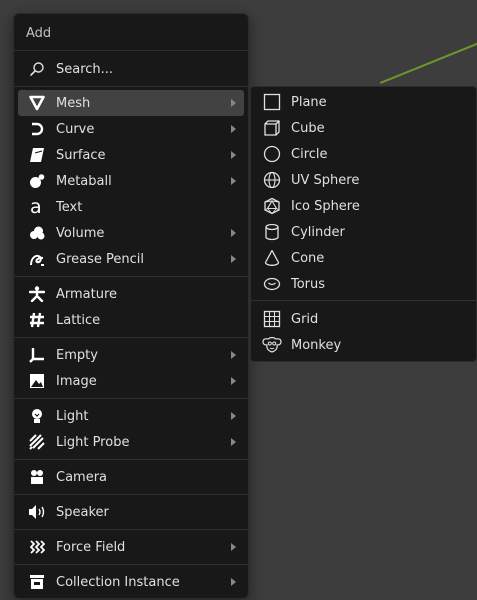 The image size is (477, 600). I want to click on menu-item-surface: Surface, so click(131, 155).